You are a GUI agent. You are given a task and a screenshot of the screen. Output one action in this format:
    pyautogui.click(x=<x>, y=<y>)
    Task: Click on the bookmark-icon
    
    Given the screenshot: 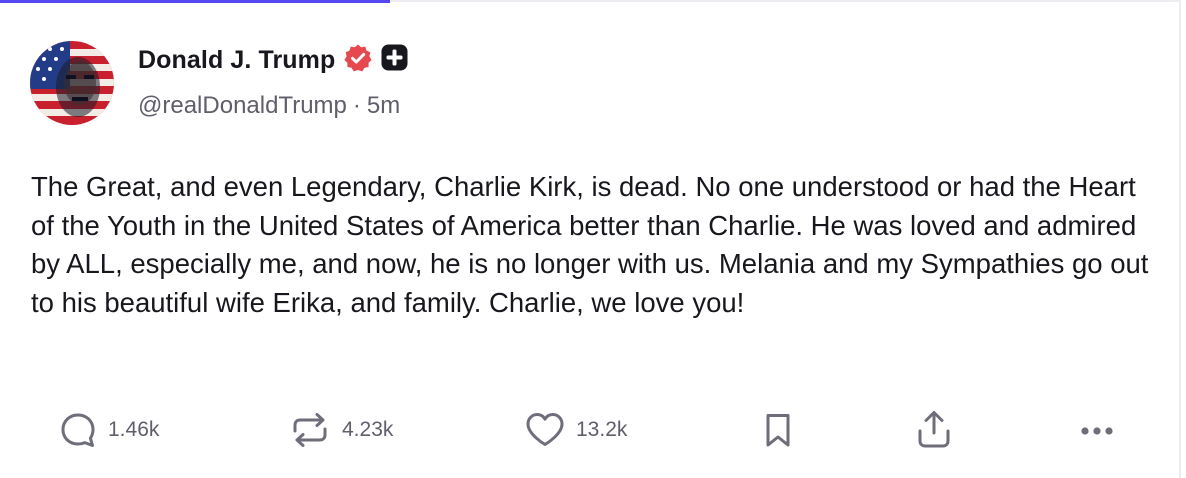 What is the action you would take?
    pyautogui.click(x=778, y=430)
    